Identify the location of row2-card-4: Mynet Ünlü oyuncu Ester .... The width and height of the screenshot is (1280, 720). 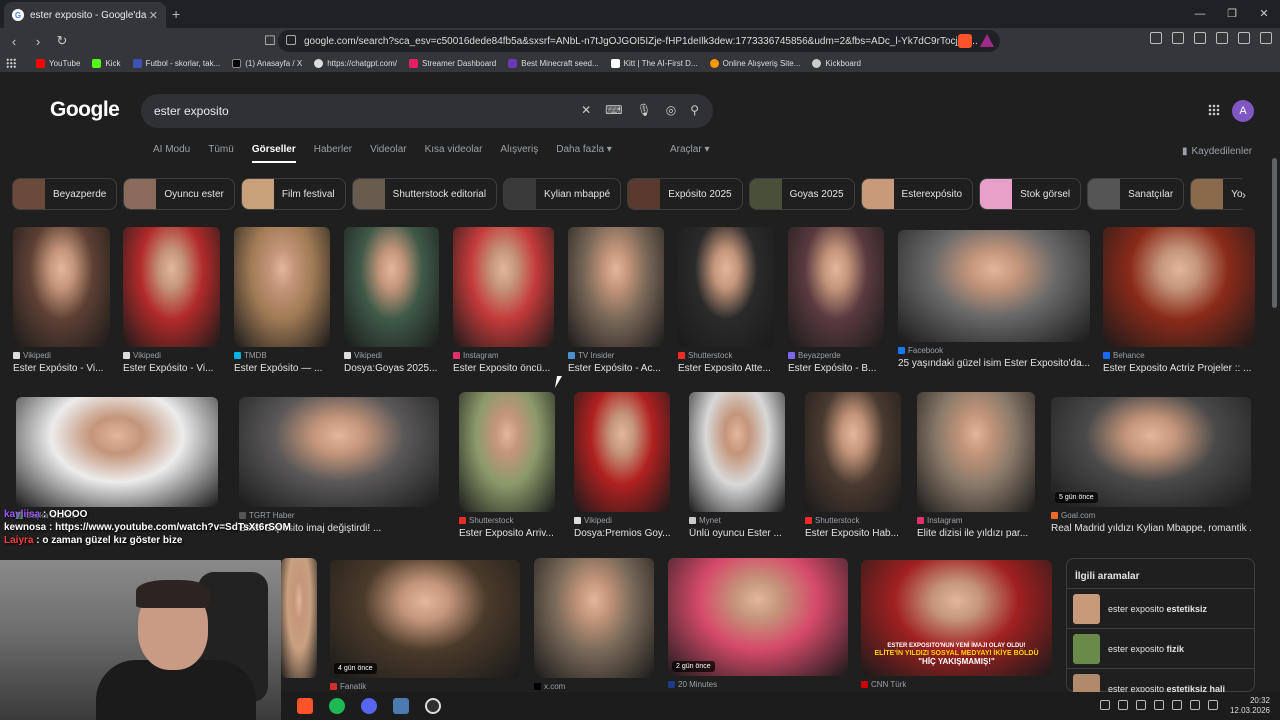
(737, 465).